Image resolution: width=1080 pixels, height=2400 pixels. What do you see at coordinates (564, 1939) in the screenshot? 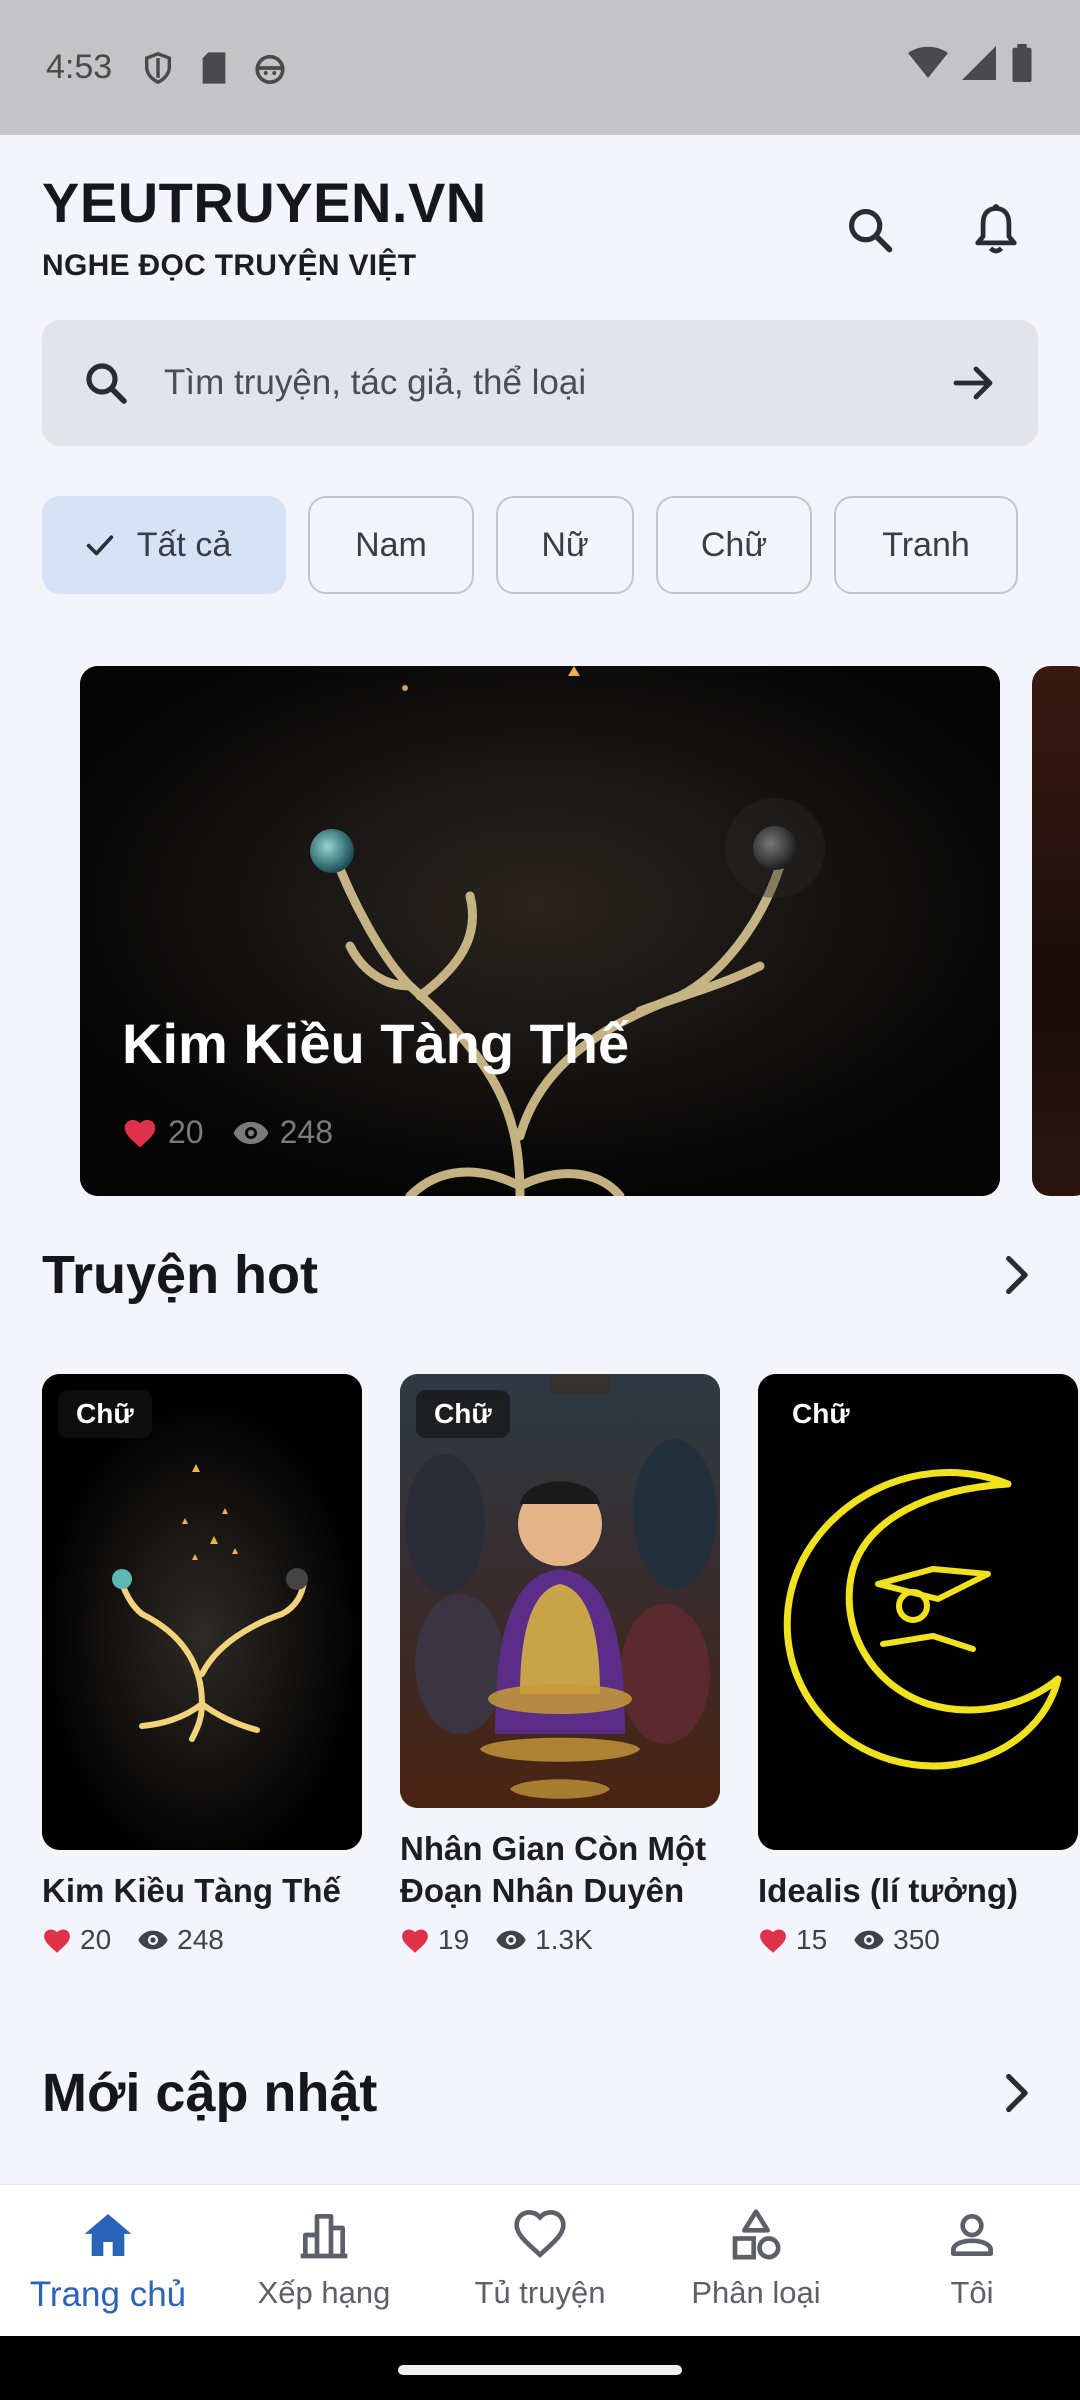
I see `view-count: 1.3K` at bounding box center [564, 1939].